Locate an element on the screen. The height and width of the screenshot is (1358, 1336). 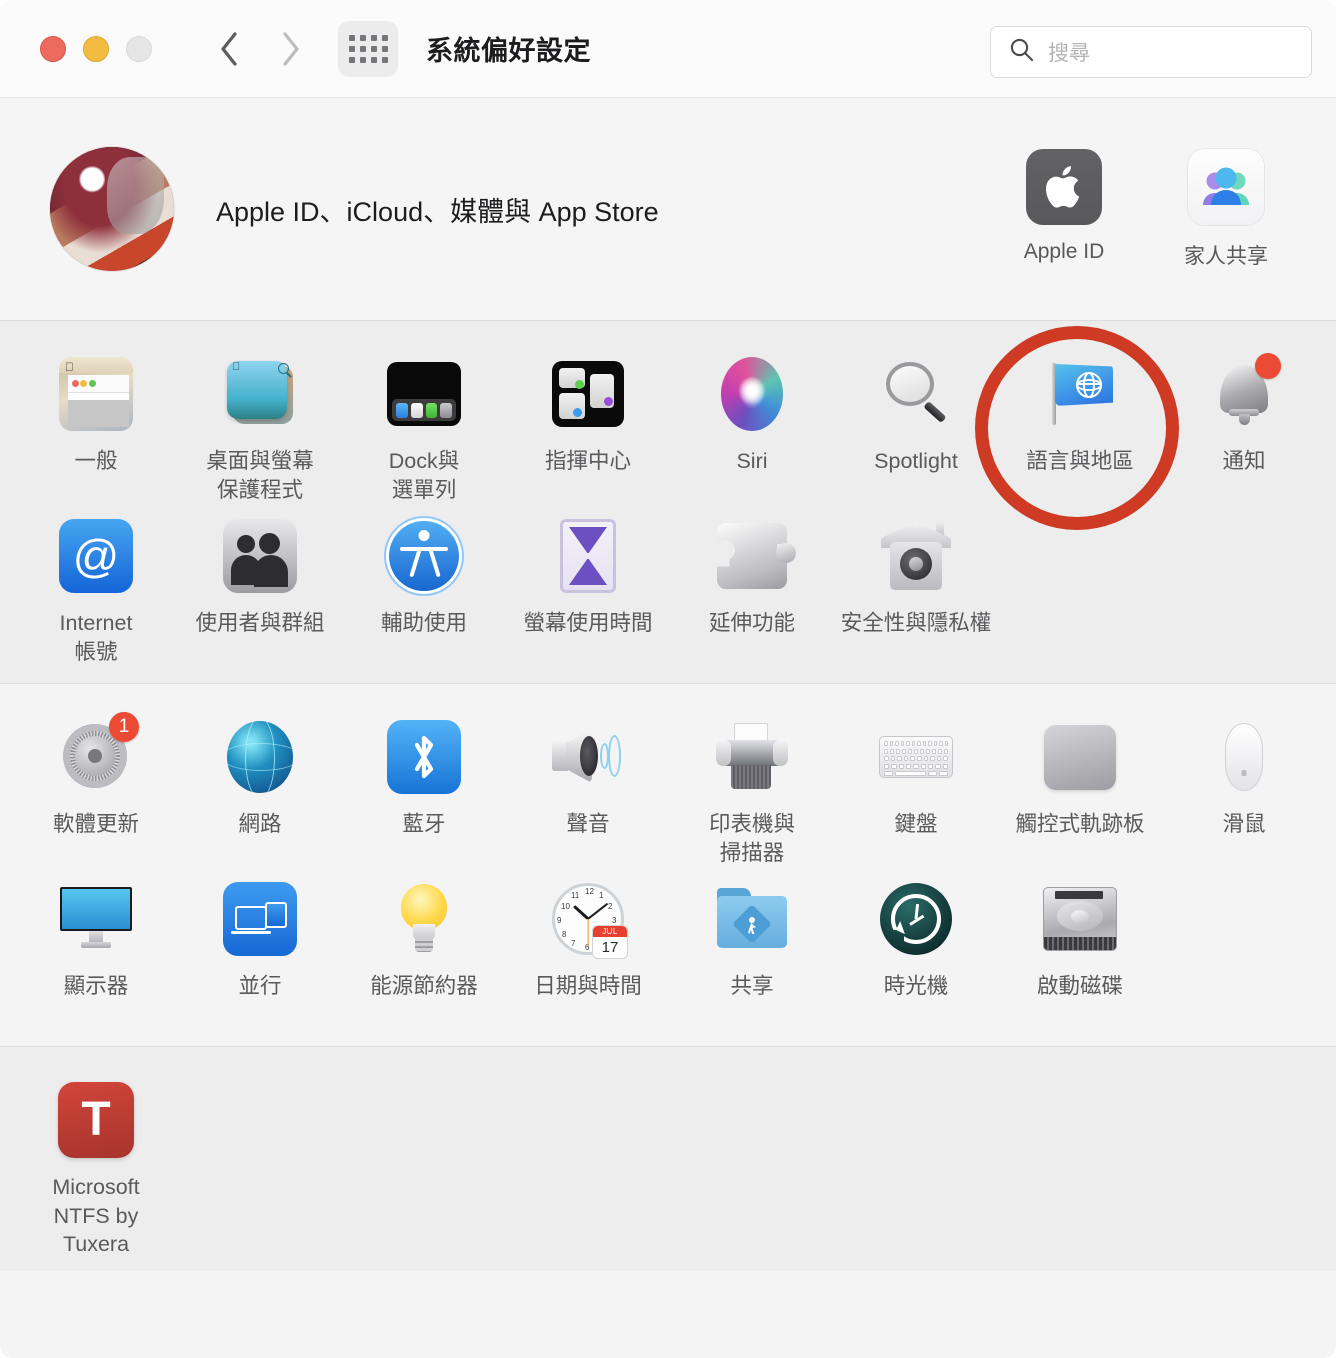
pref-trackpad: 觸控式軌跡板 is located at coordinates (1080, 791).